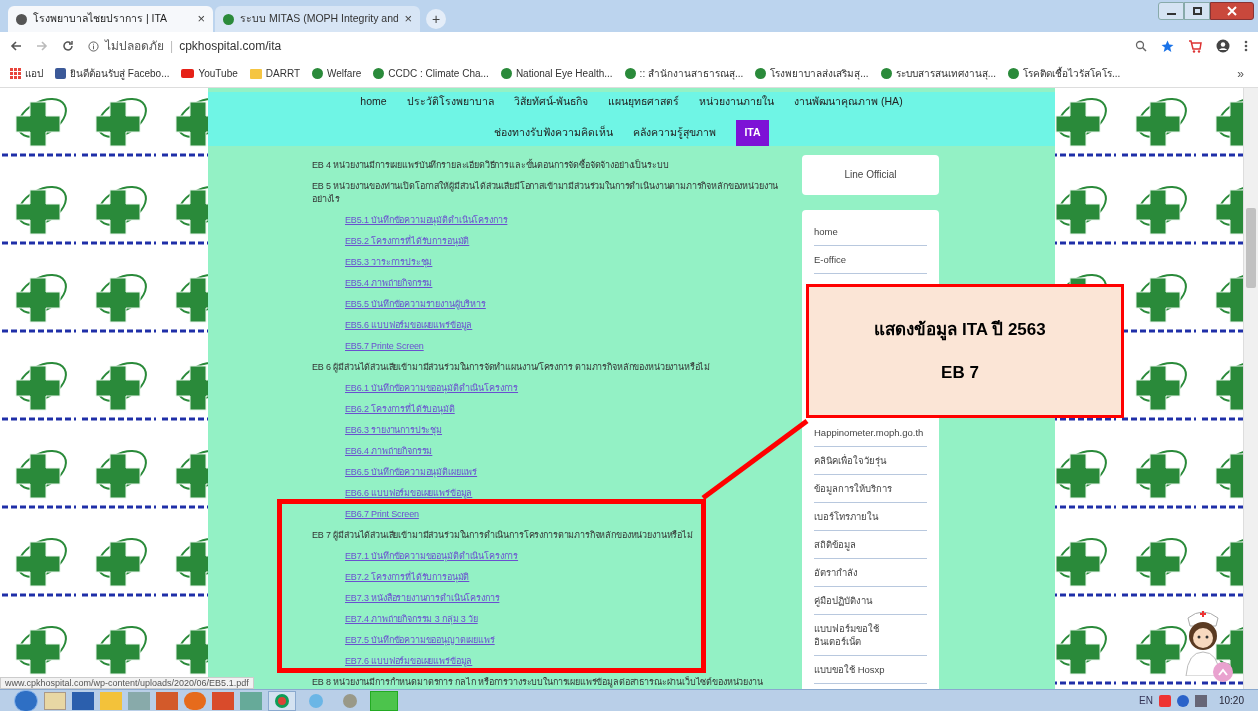  Describe the element at coordinates (389, 451) in the screenshot. I see `document-link: EB6.4 ภาพถ่ายกิจกรรม` at that location.